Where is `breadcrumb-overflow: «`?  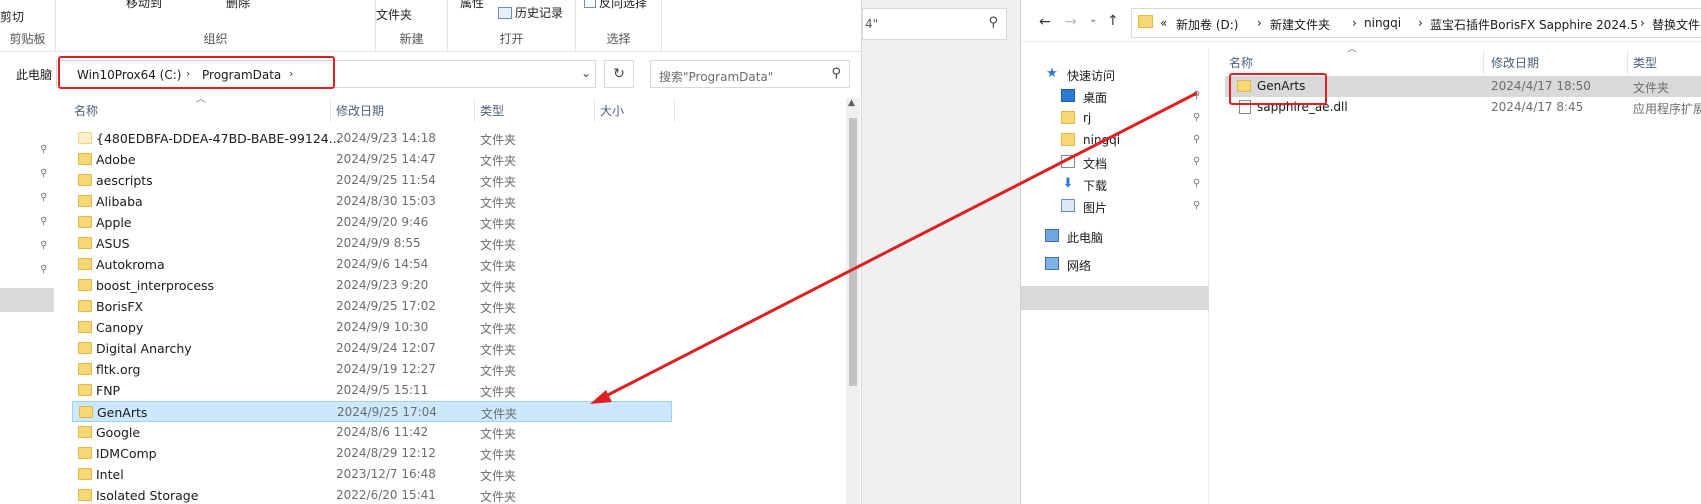 breadcrumb-overflow: « is located at coordinates (1163, 23).